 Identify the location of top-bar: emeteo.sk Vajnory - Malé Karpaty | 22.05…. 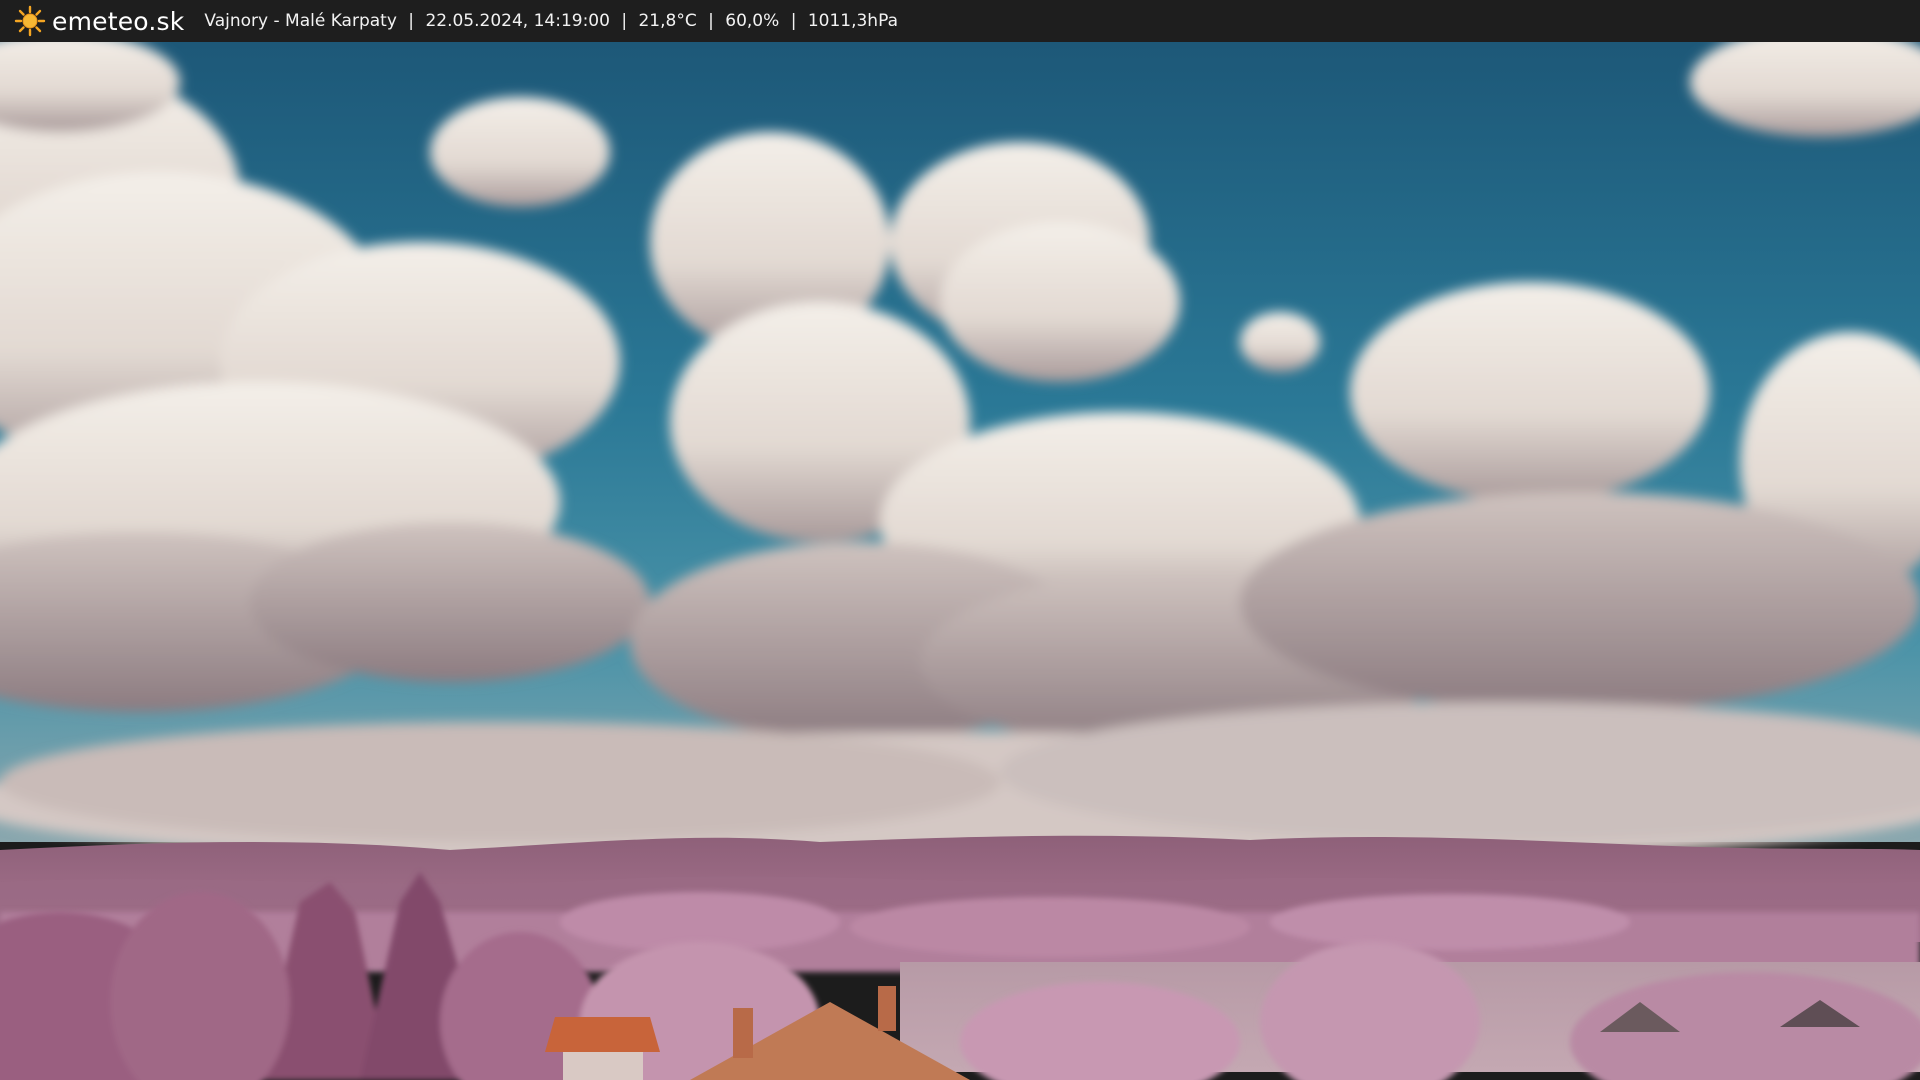
(960, 21).